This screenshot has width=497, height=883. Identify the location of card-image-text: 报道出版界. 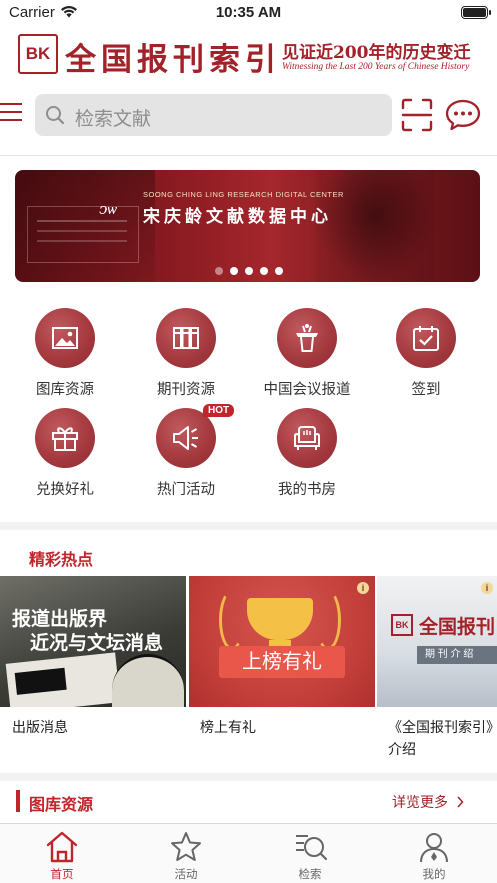
(60, 619).